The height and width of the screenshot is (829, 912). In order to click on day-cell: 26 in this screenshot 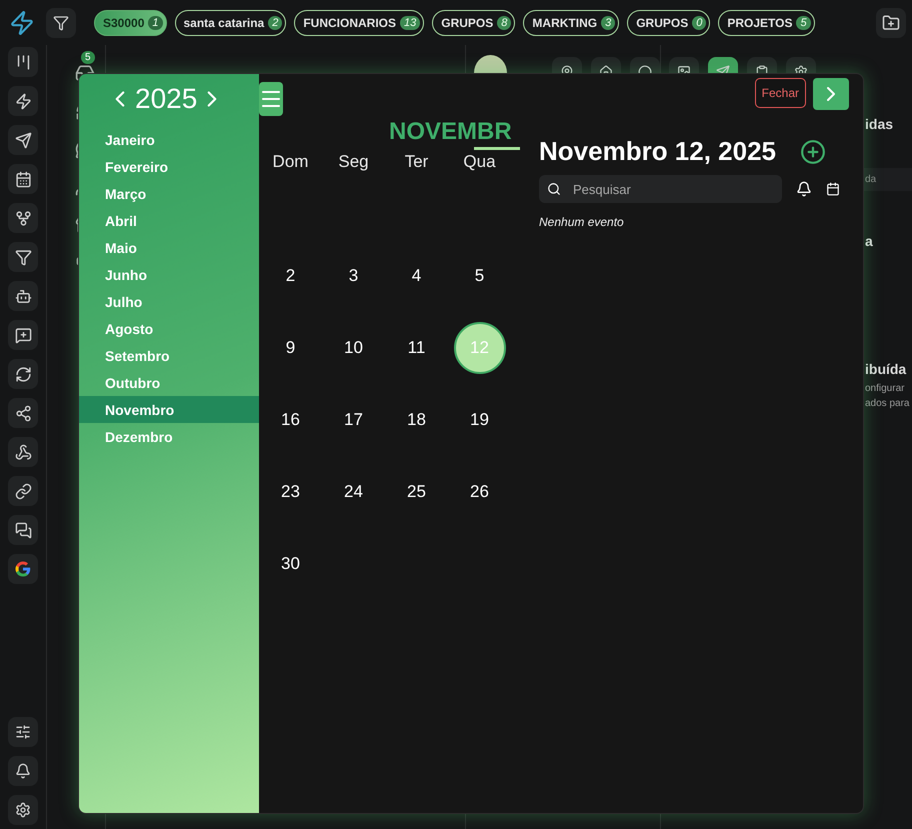, I will do `click(480, 492)`.